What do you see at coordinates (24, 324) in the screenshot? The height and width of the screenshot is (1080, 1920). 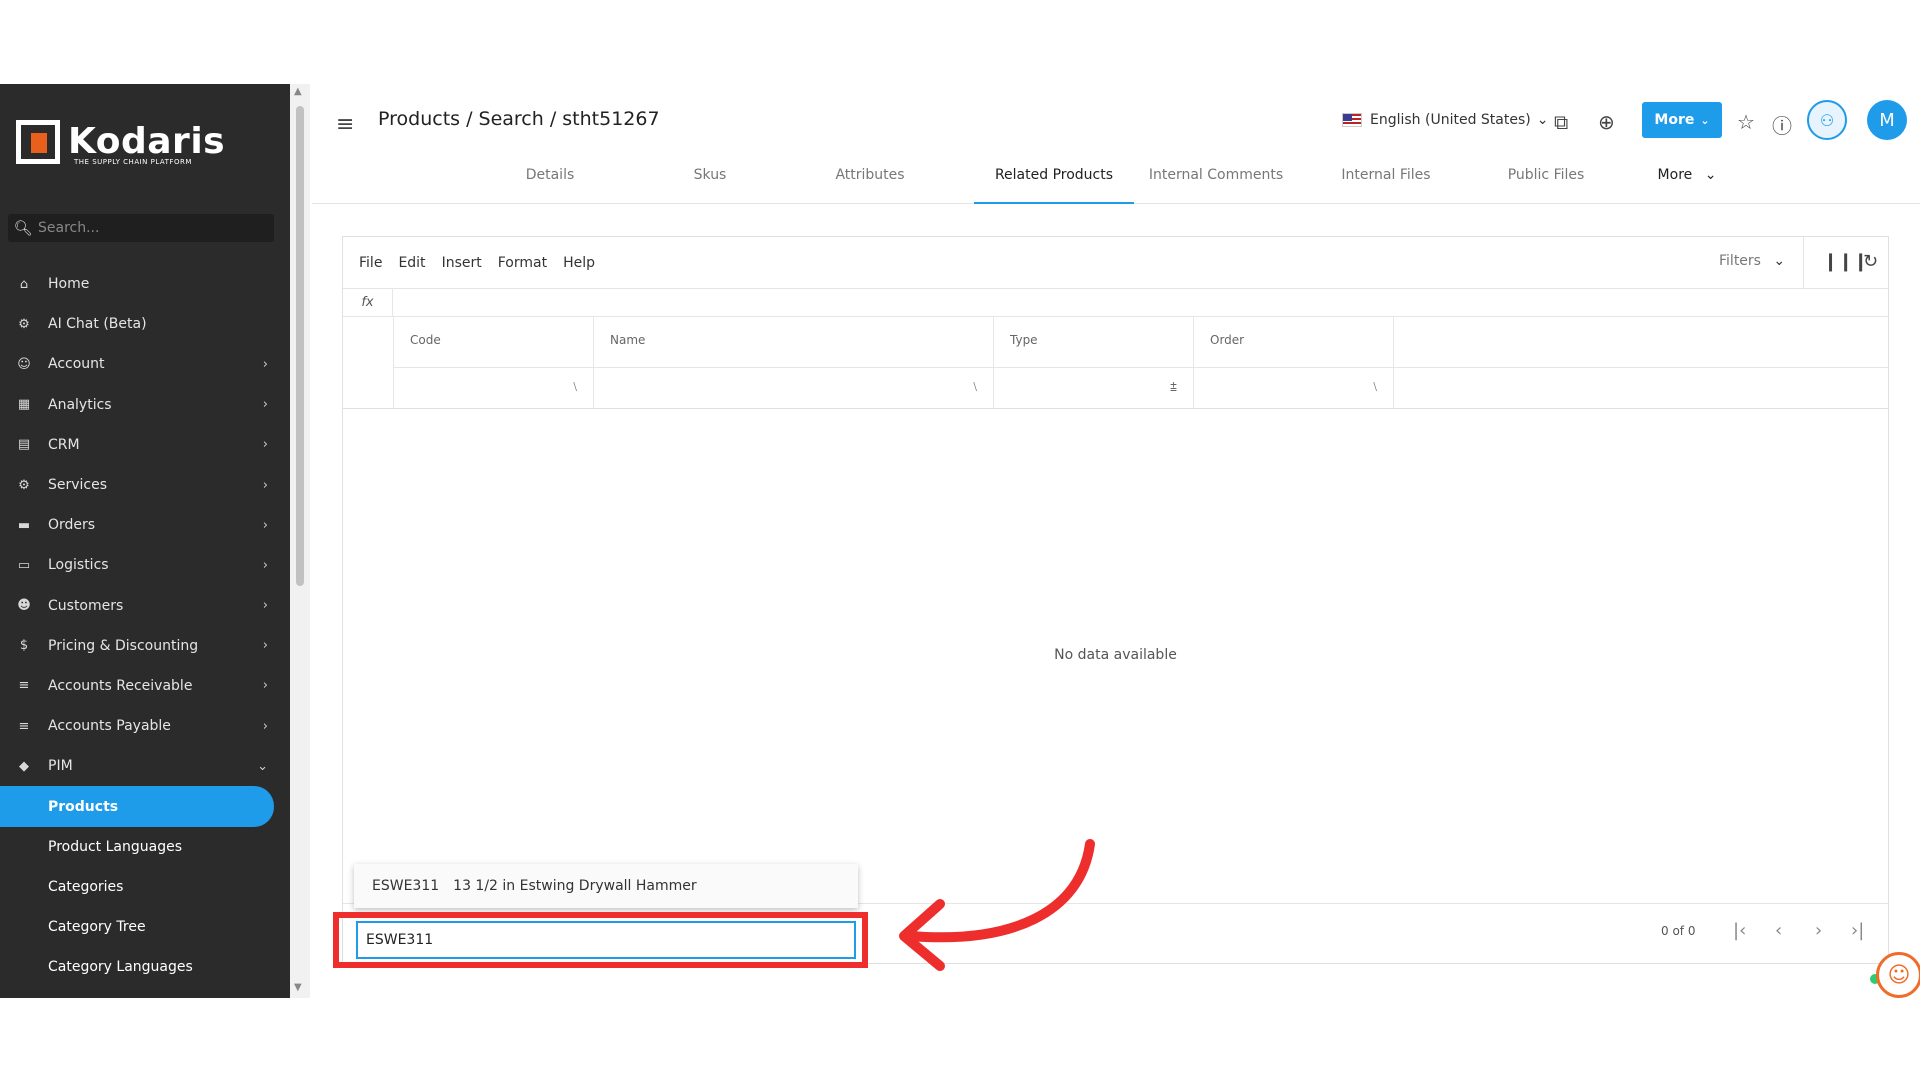 I see `robot-icon: ⚙` at bounding box center [24, 324].